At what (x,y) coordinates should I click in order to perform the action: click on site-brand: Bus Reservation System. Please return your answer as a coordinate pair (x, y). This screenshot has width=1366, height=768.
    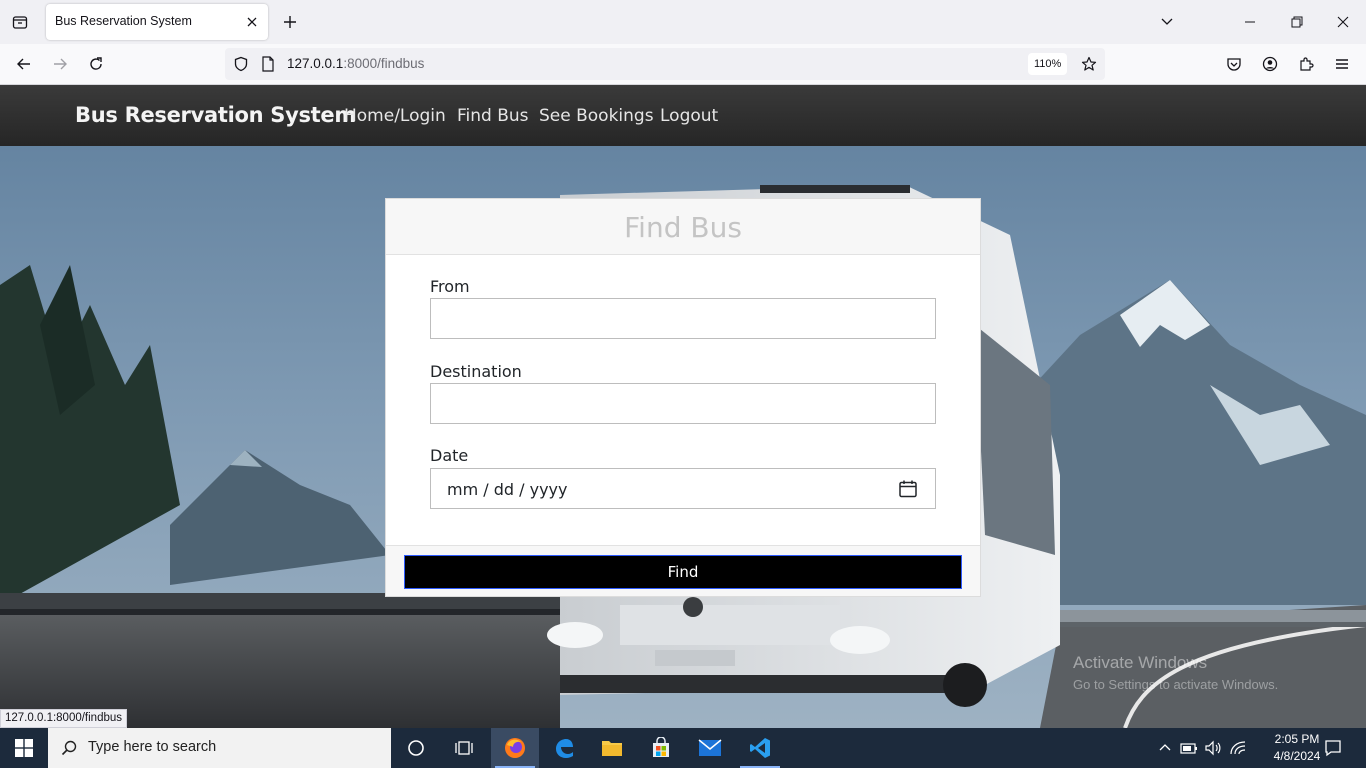
    Looking at the image, I should click on (215, 115).